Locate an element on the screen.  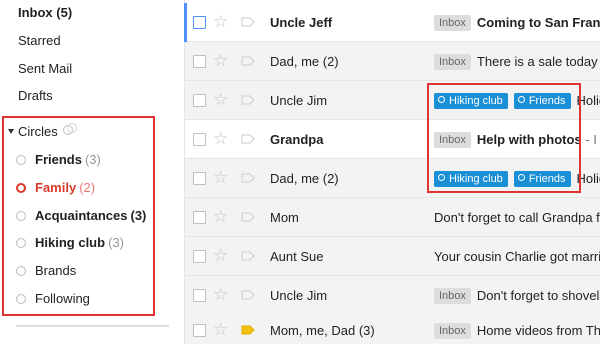
message-preview: Inbox Home videos from Thanksgiving is located at coordinates (517, 327).